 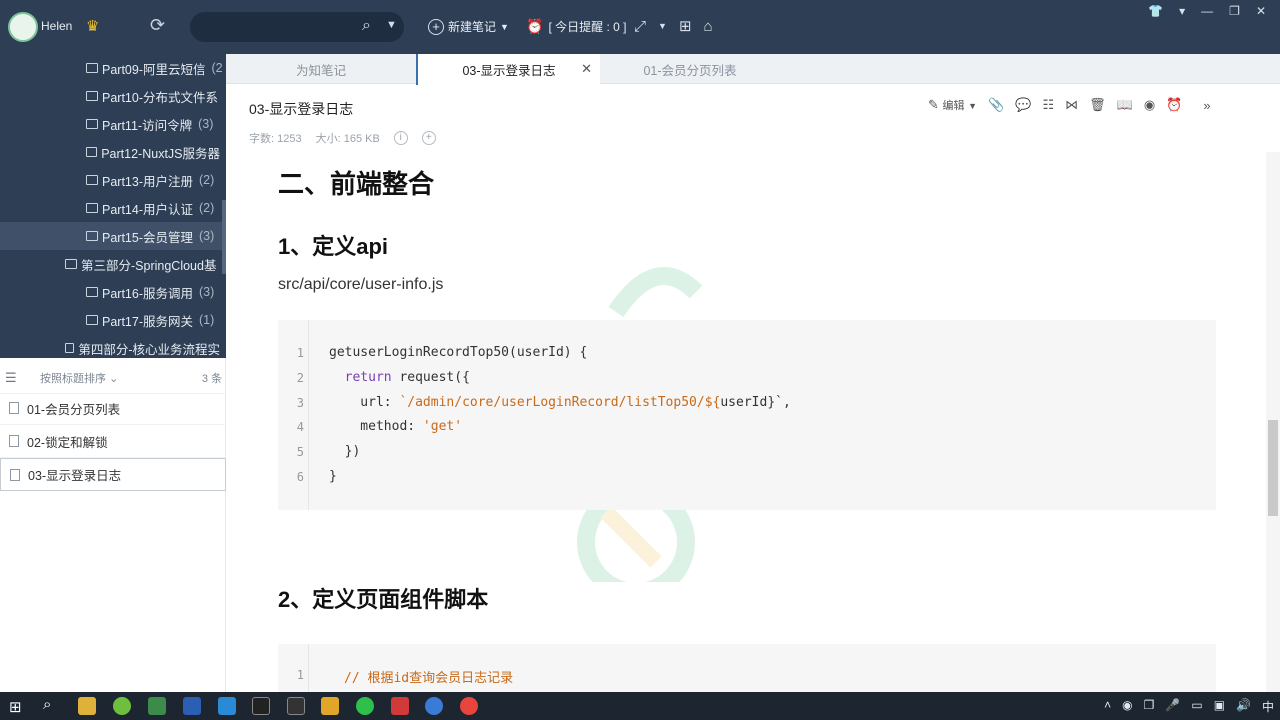 I want to click on grid-icon: ⊞, so click(x=685, y=26).